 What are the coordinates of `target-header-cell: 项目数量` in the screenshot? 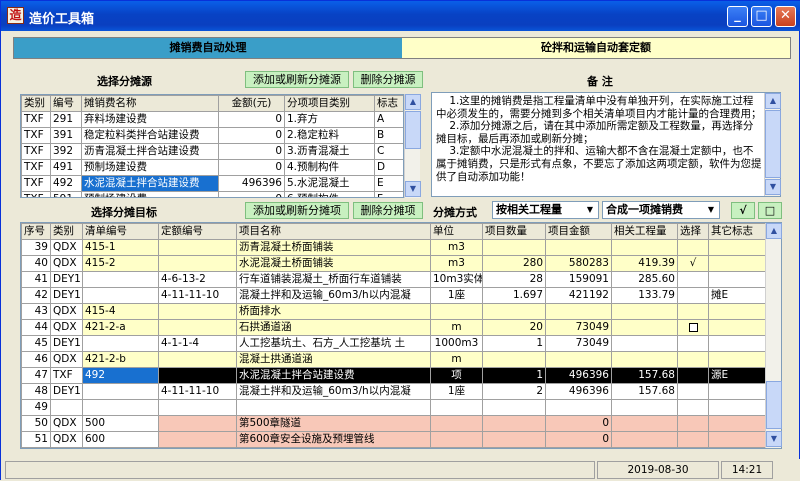 It's located at (514, 231).